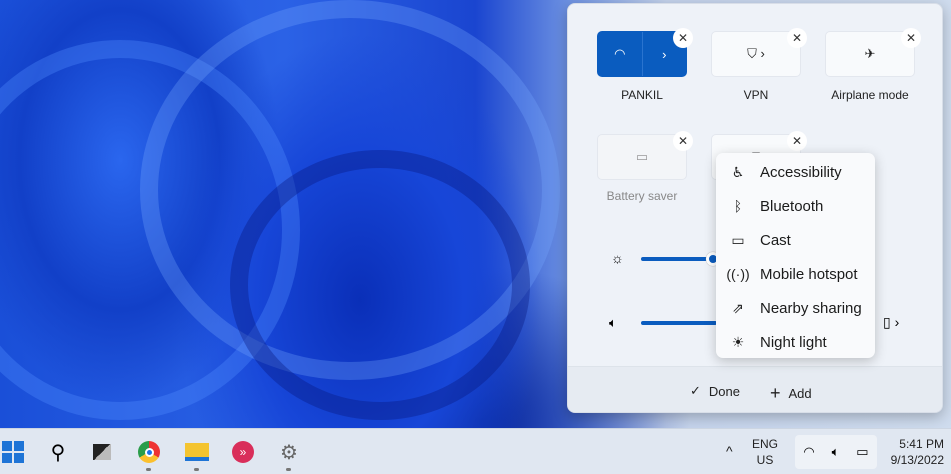 The width and height of the screenshot is (951, 474). I want to click on folder-icon, so click(197, 452).